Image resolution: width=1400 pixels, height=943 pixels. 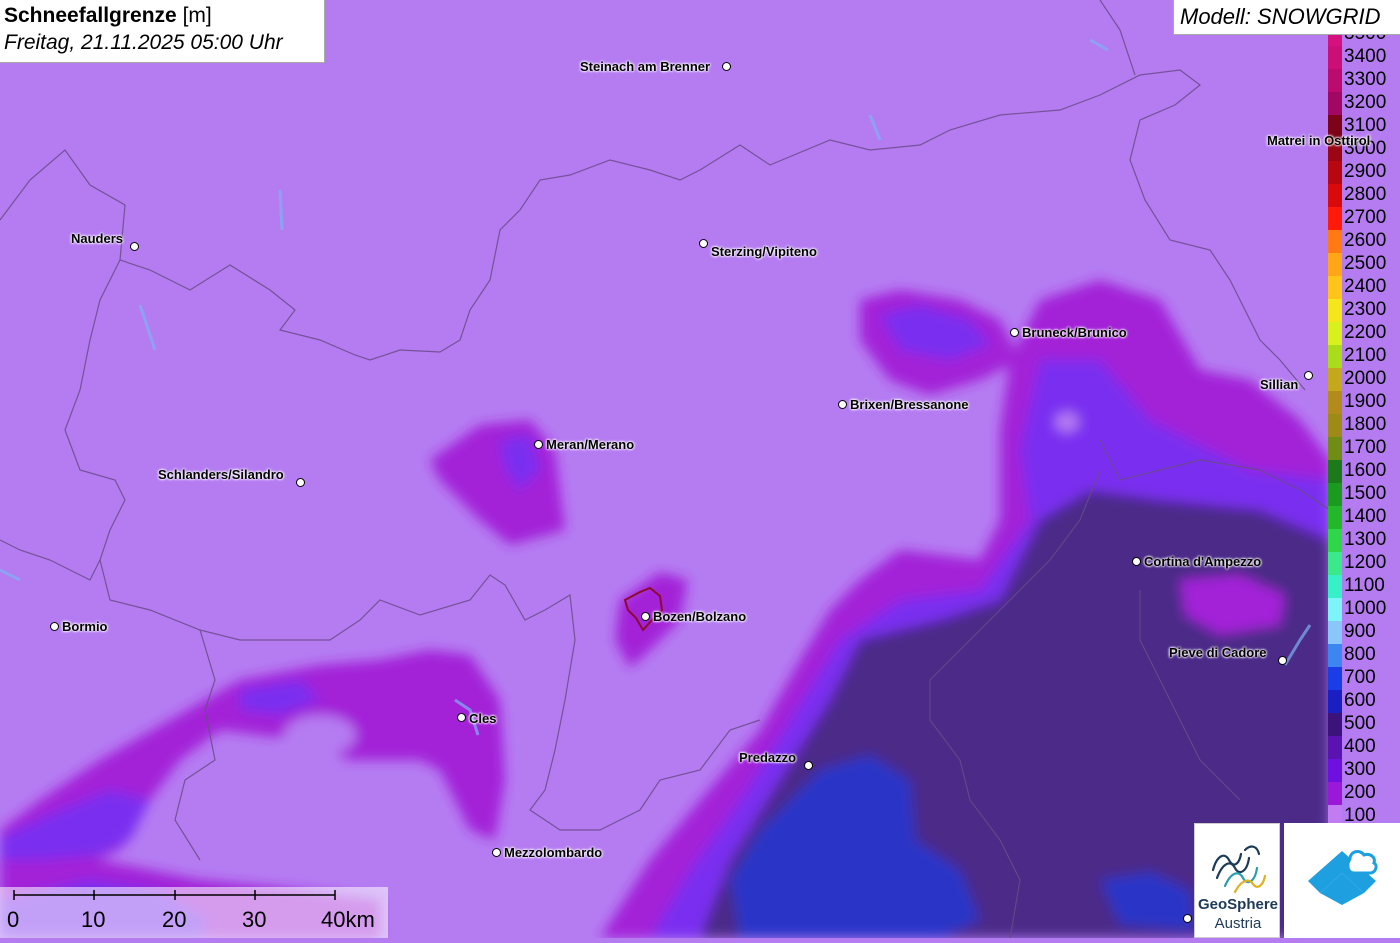 What do you see at coordinates (1365, 562) in the screenshot?
I see `legend-label: 1200` at bounding box center [1365, 562].